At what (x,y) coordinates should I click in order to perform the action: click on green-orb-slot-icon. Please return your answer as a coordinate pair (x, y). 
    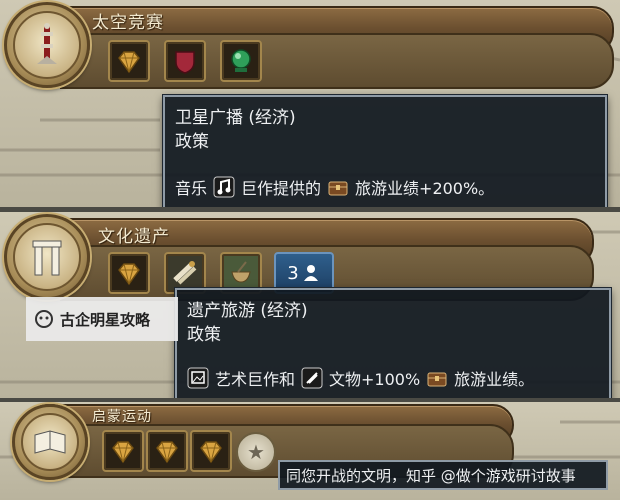
    Looking at the image, I should click on (241, 60).